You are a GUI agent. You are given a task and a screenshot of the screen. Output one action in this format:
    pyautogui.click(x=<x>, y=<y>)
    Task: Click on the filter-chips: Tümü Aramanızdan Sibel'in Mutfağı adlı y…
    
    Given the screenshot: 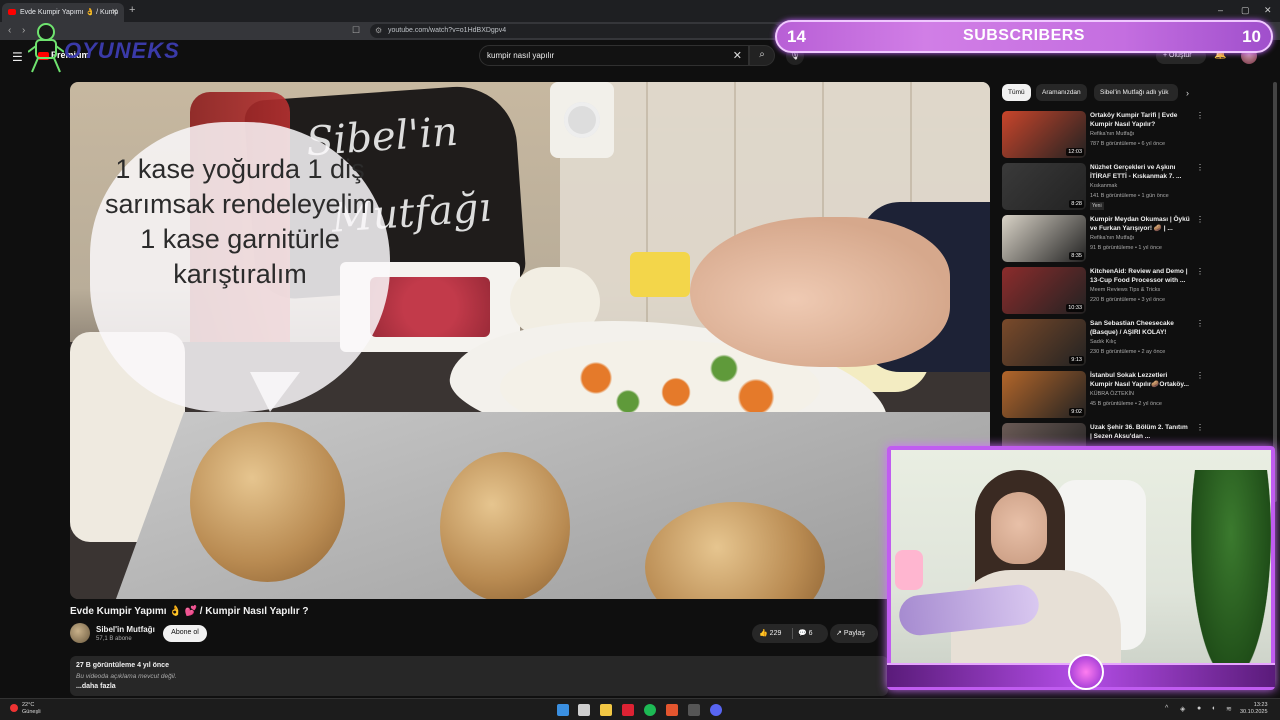 What is the action you would take?
    pyautogui.click(x=1102, y=93)
    